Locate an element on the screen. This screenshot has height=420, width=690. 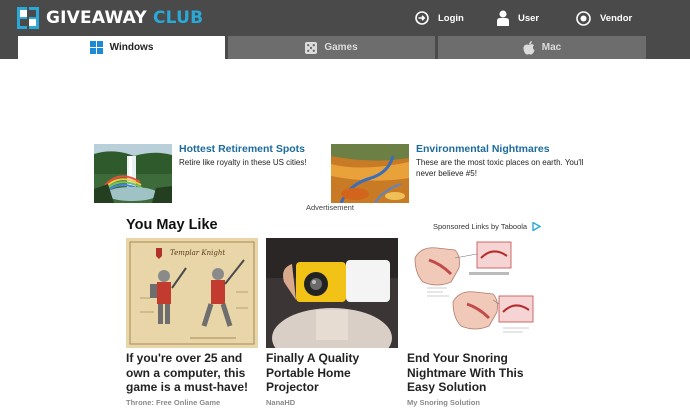
taboola-adchoice-icon is located at coordinates (537, 226).